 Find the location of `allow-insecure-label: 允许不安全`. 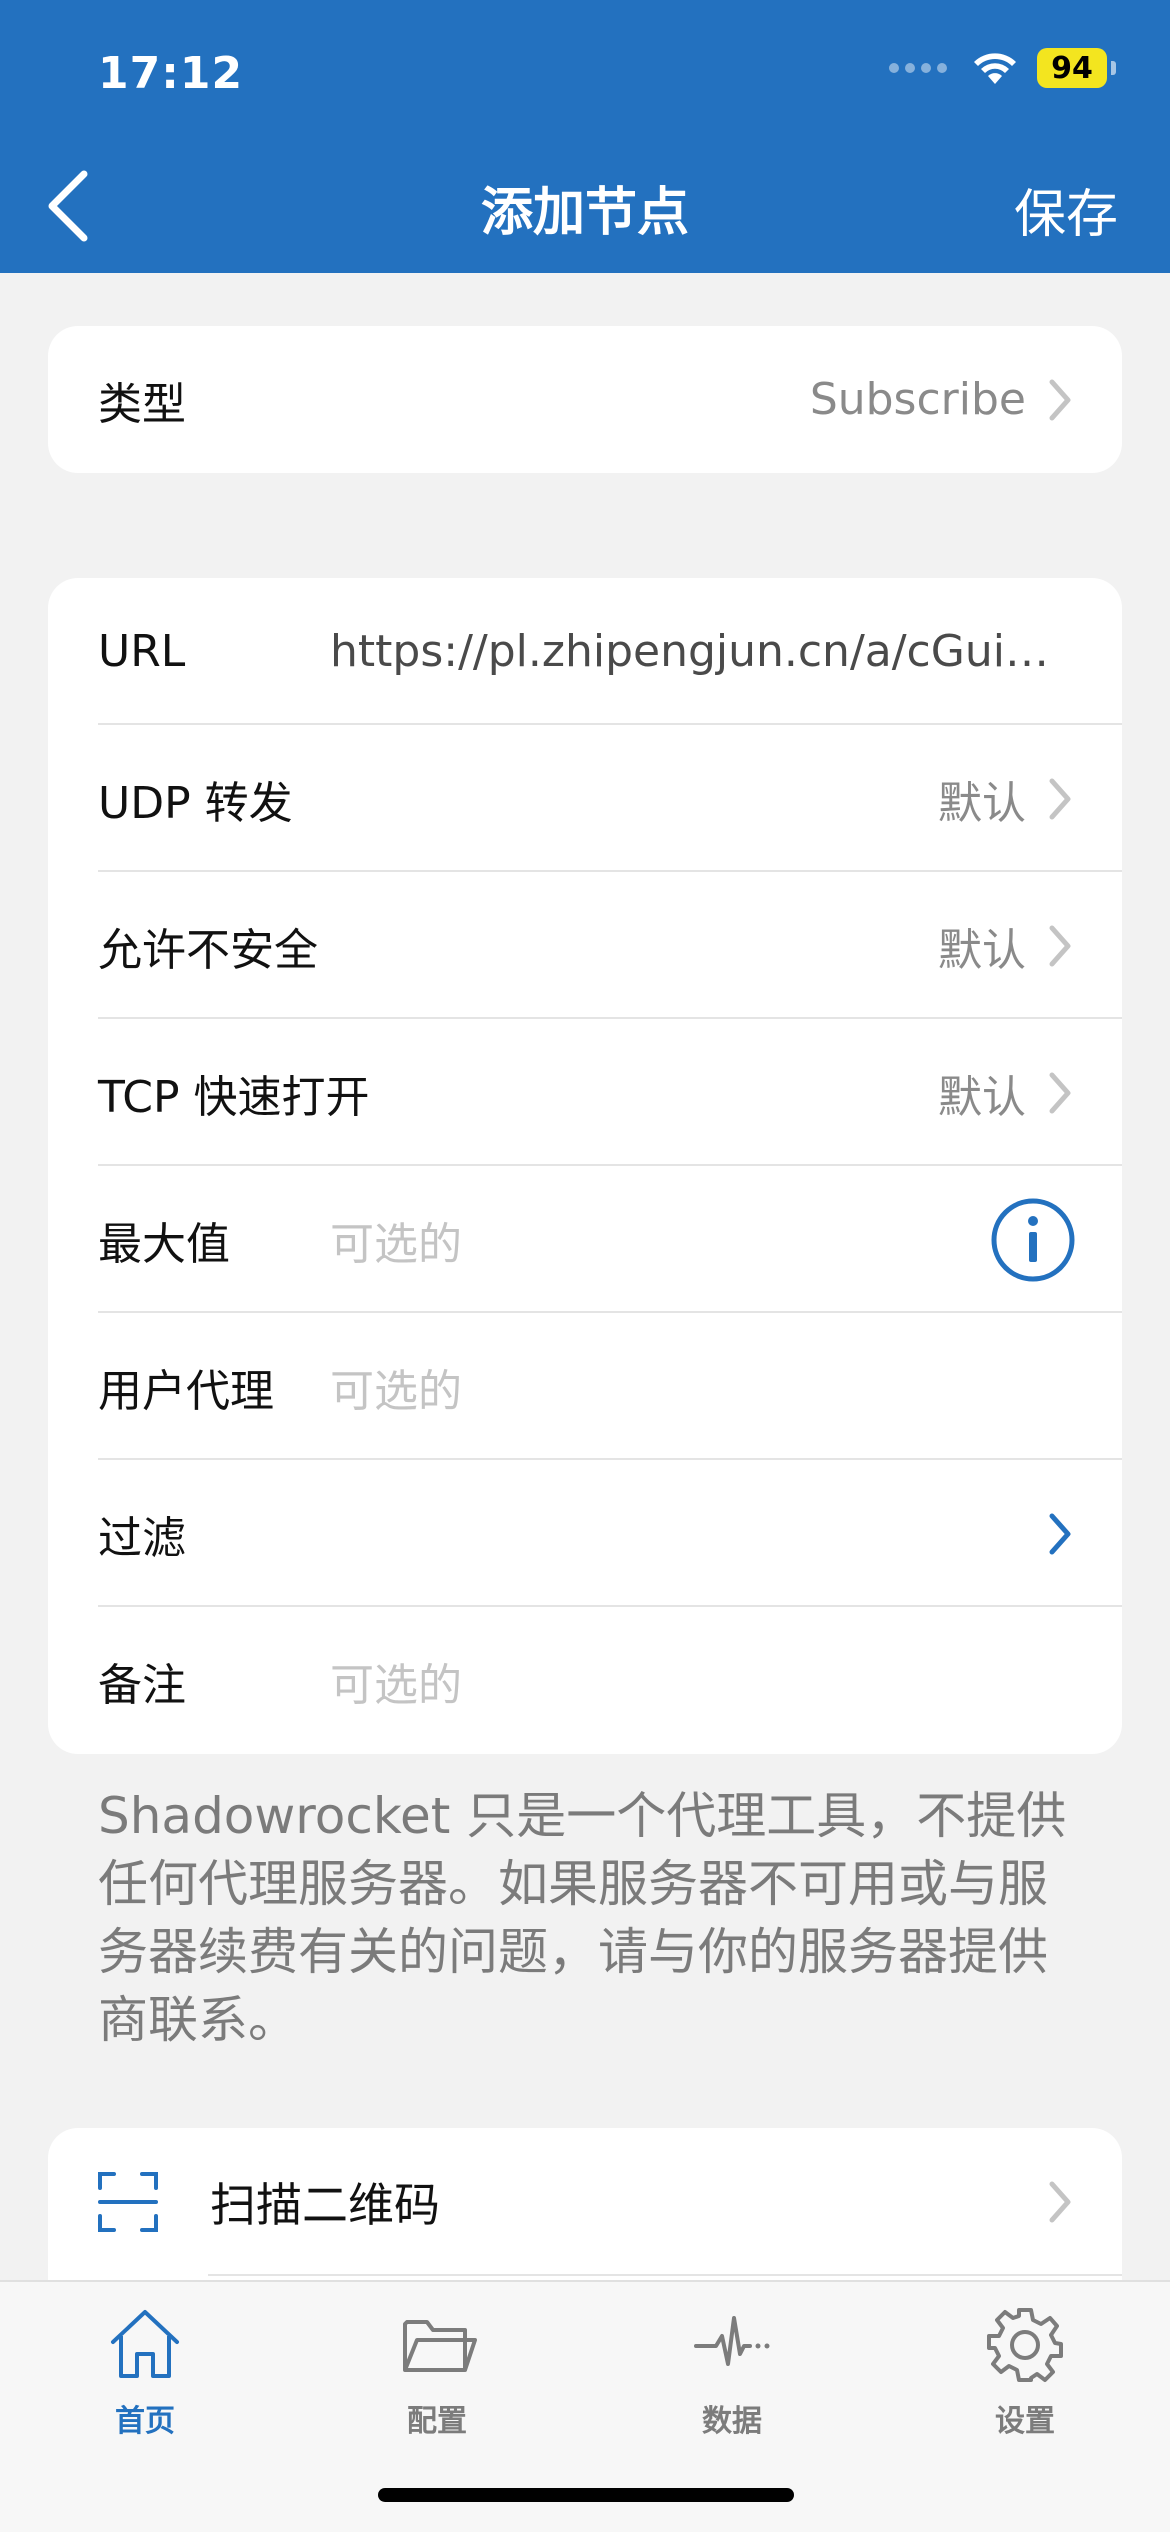

allow-insecure-label: 允许不安全 is located at coordinates (208, 950).